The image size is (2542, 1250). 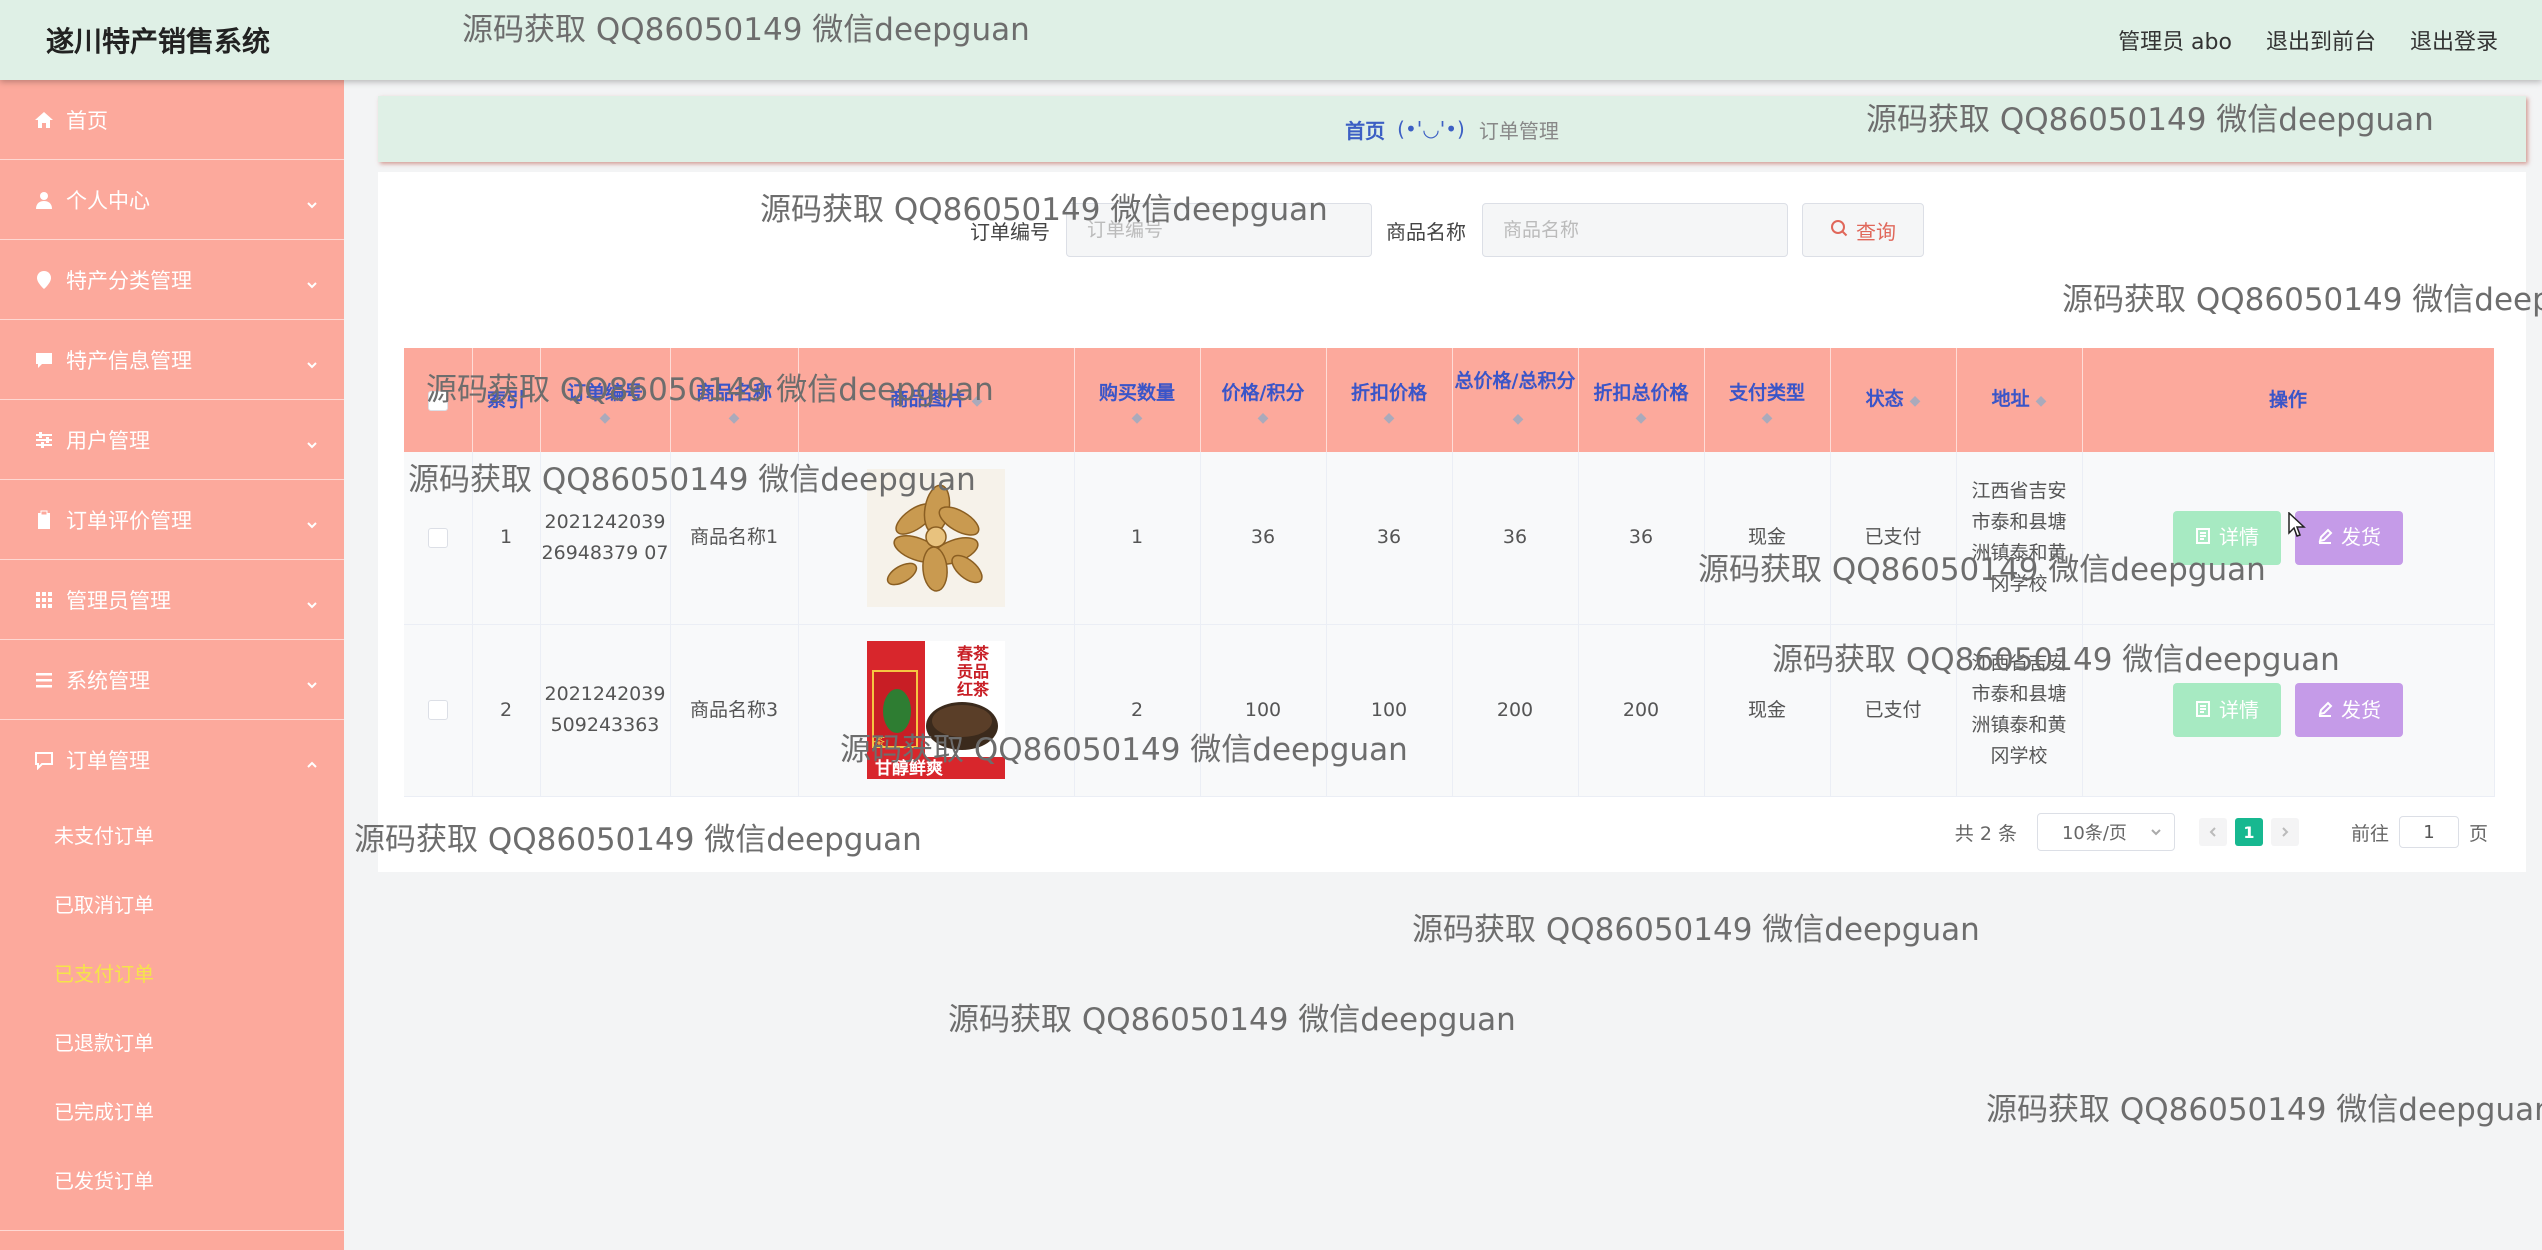 What do you see at coordinates (1137, 710) in the screenshot?
I see `cell-quantity: 2` at bounding box center [1137, 710].